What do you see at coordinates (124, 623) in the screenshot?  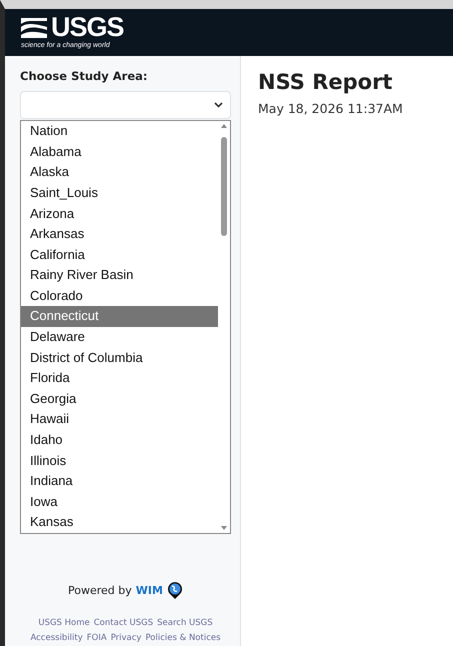 I see `footer-link: Contact USGS` at bounding box center [124, 623].